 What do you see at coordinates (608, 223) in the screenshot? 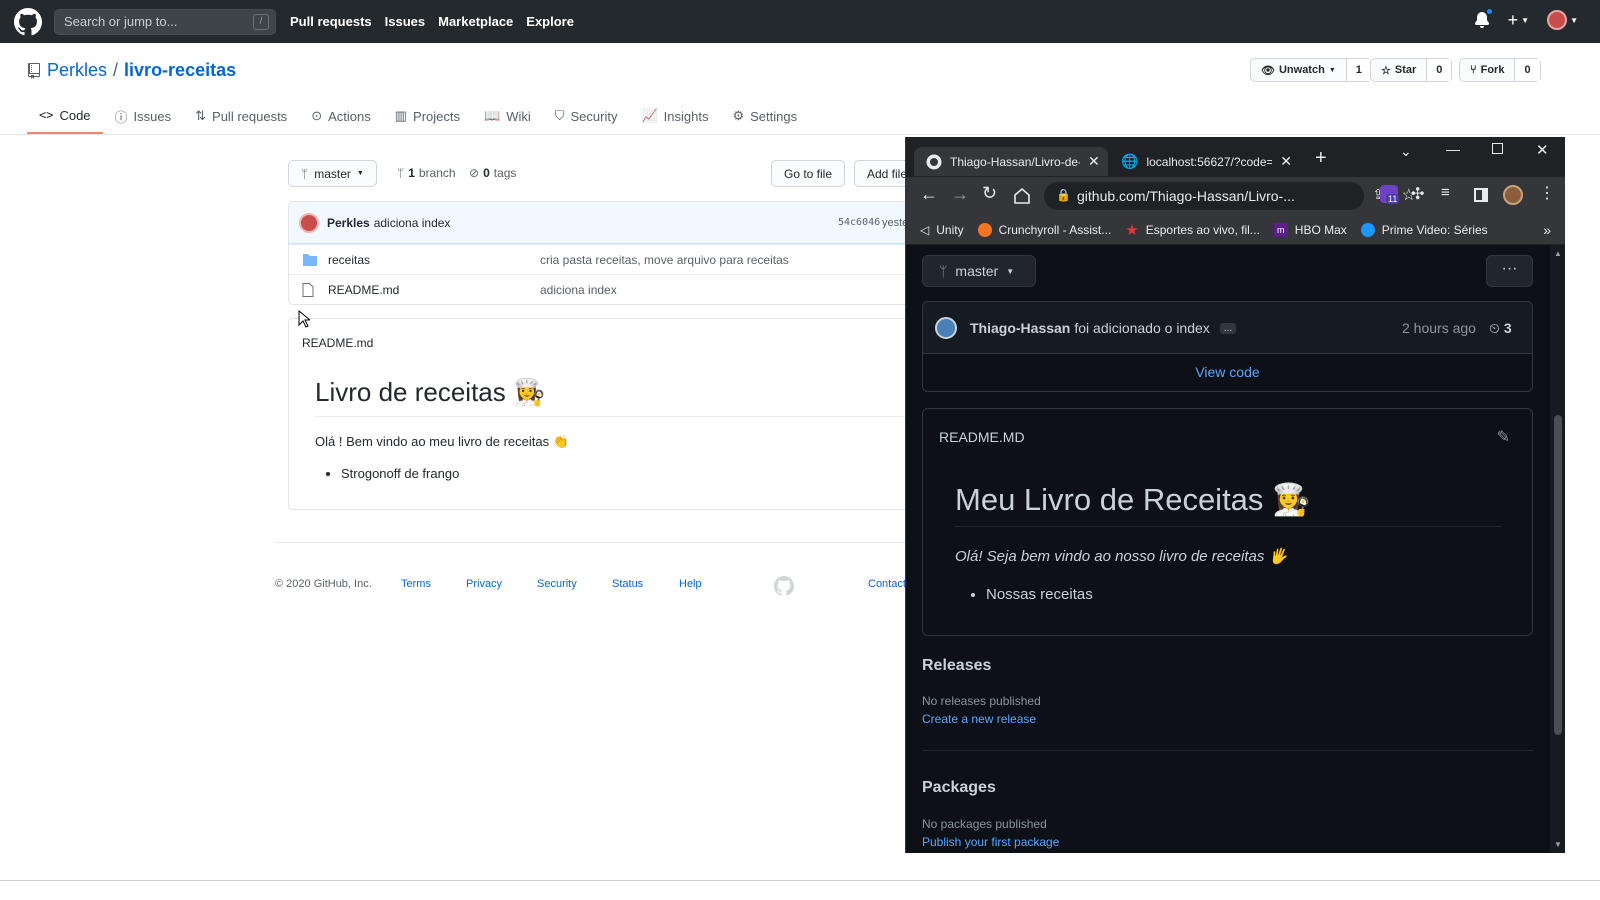
I see `latest-commit-bar: Perkles adiciona index 54c6046 yeste` at bounding box center [608, 223].